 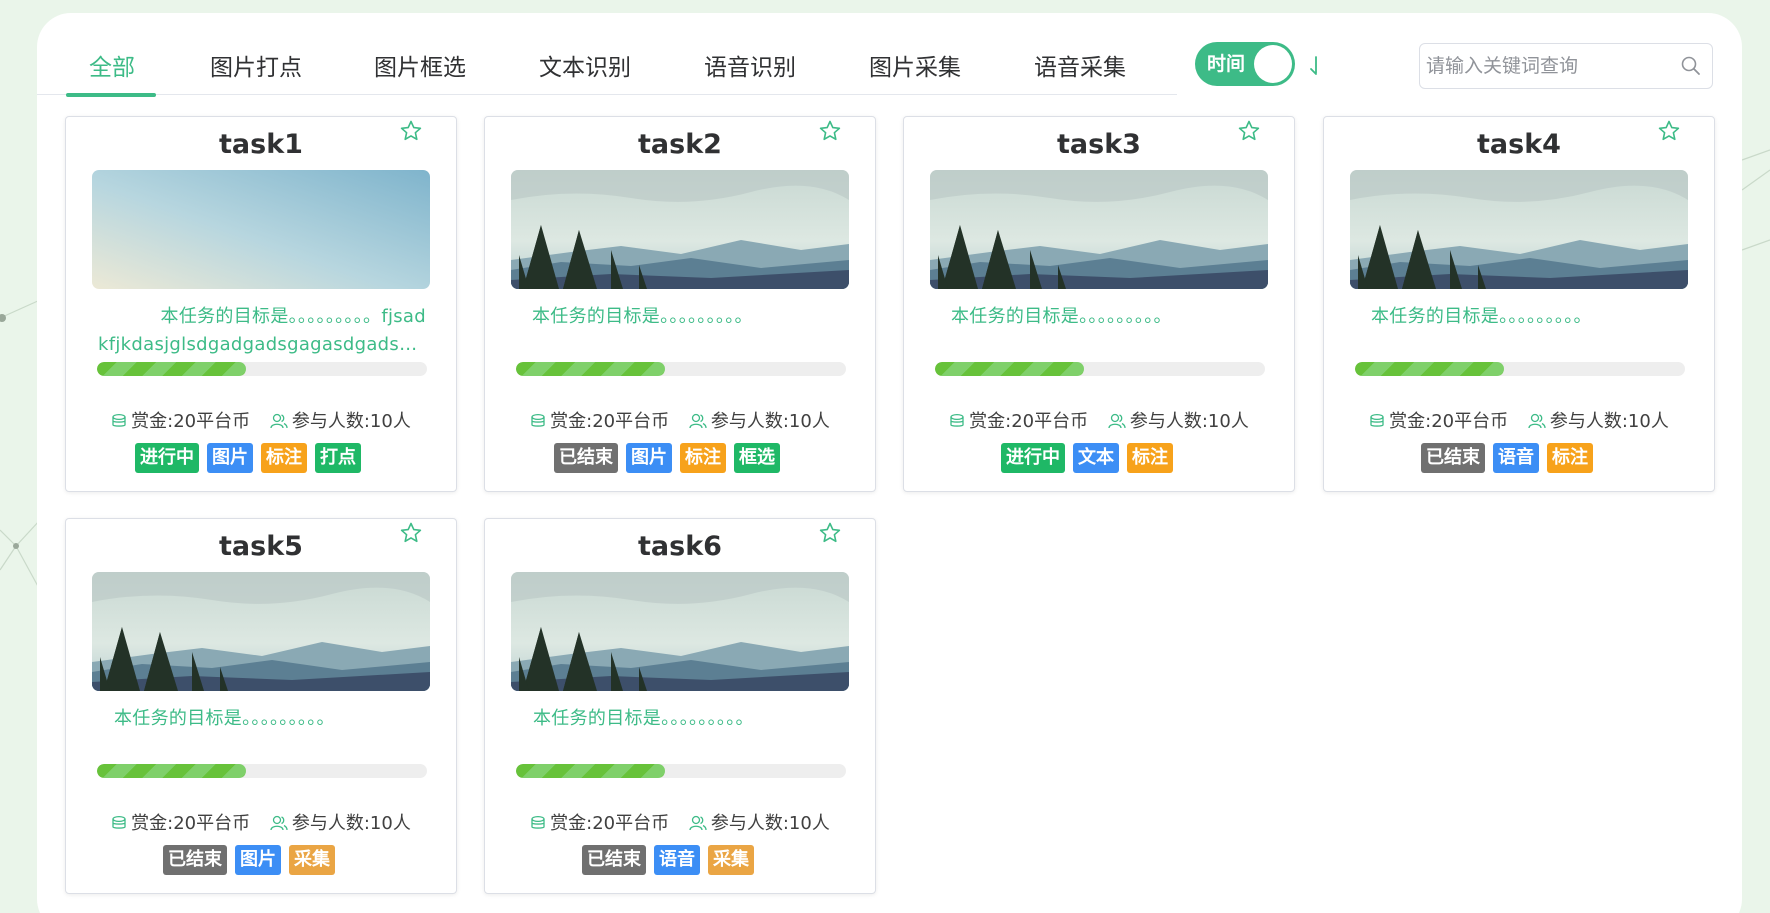 I want to click on search-icon, so click(x=1691, y=66).